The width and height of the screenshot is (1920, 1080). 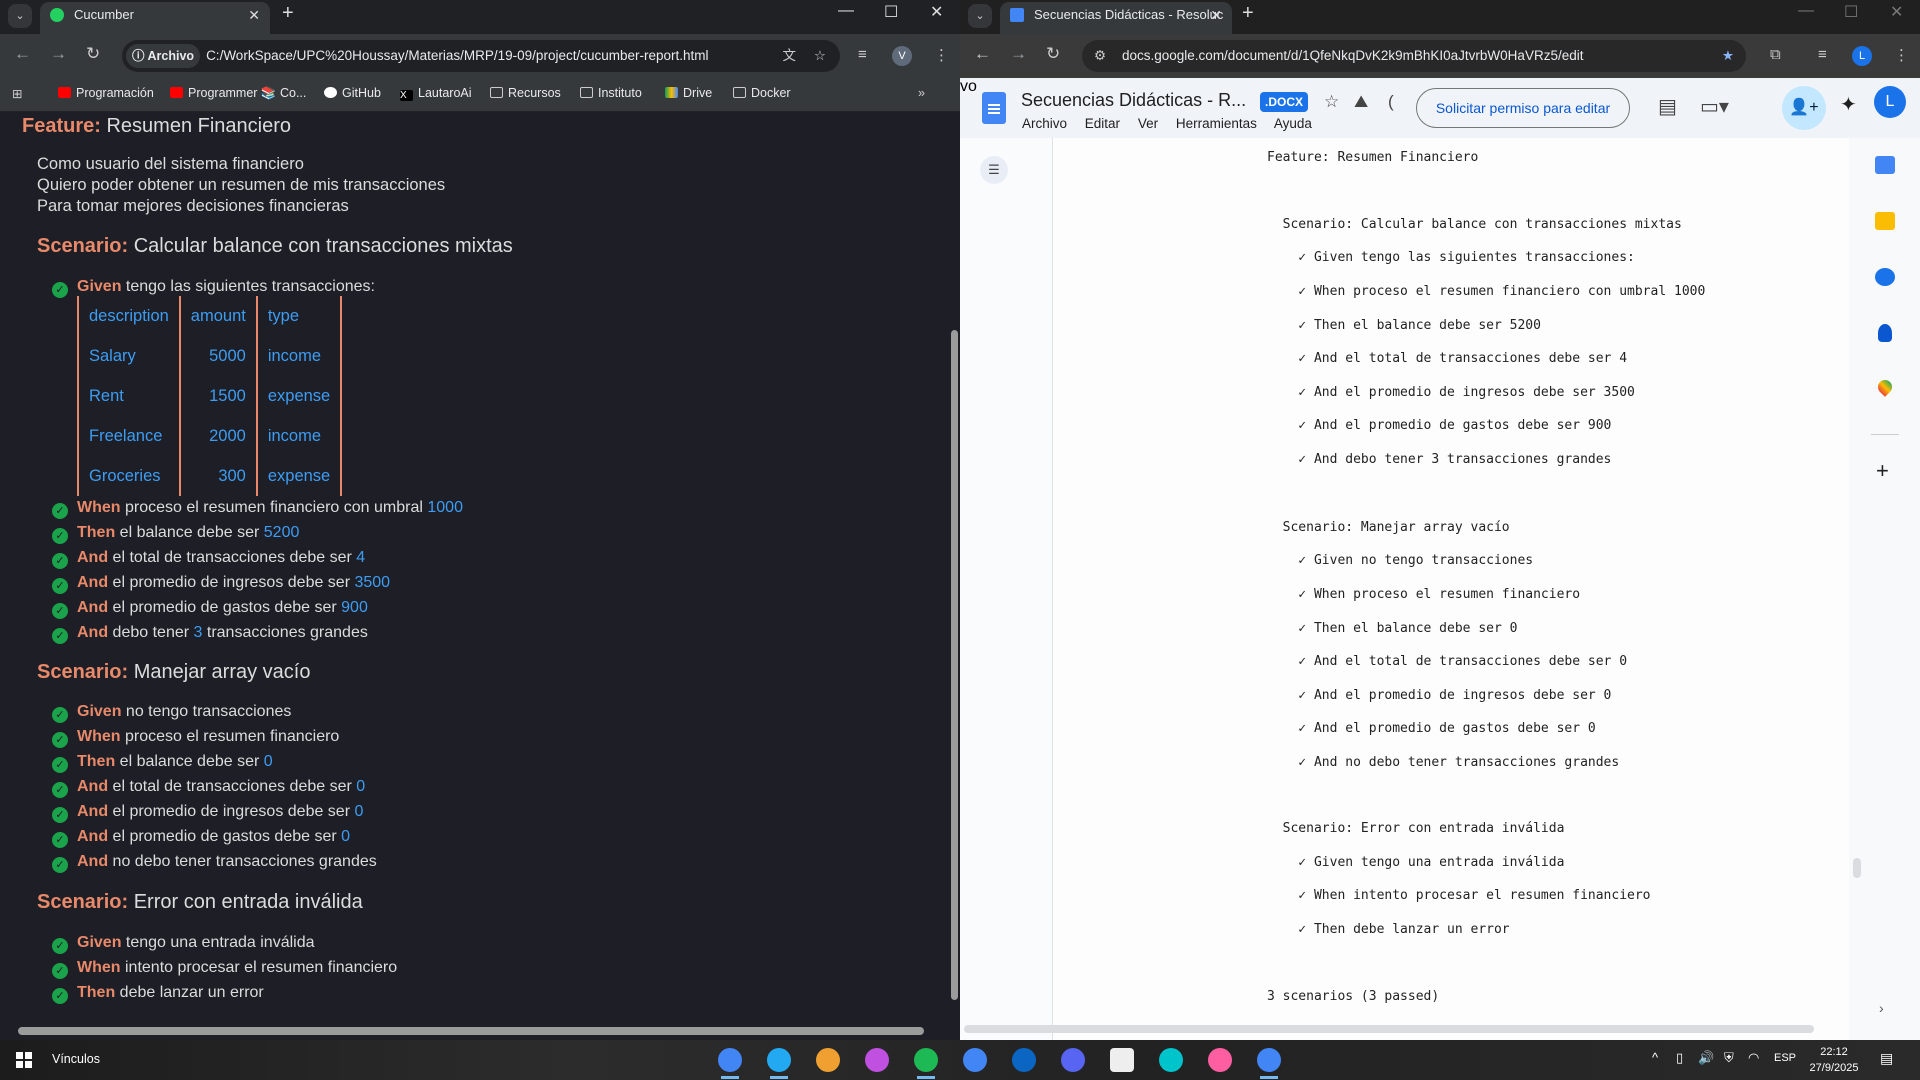 What do you see at coordinates (1116, 18) in the screenshot?
I see `tab-google-doc: Secuencias Didácticas - Resoluc ✕` at bounding box center [1116, 18].